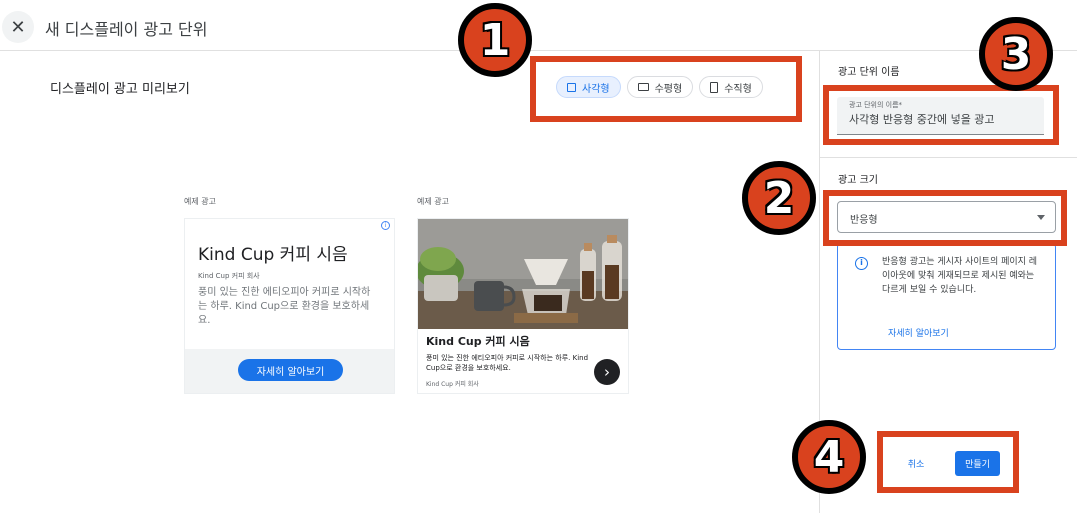 The width and height of the screenshot is (1077, 513). I want to click on ad1-footer: 자세히 알아보기, so click(289, 371).